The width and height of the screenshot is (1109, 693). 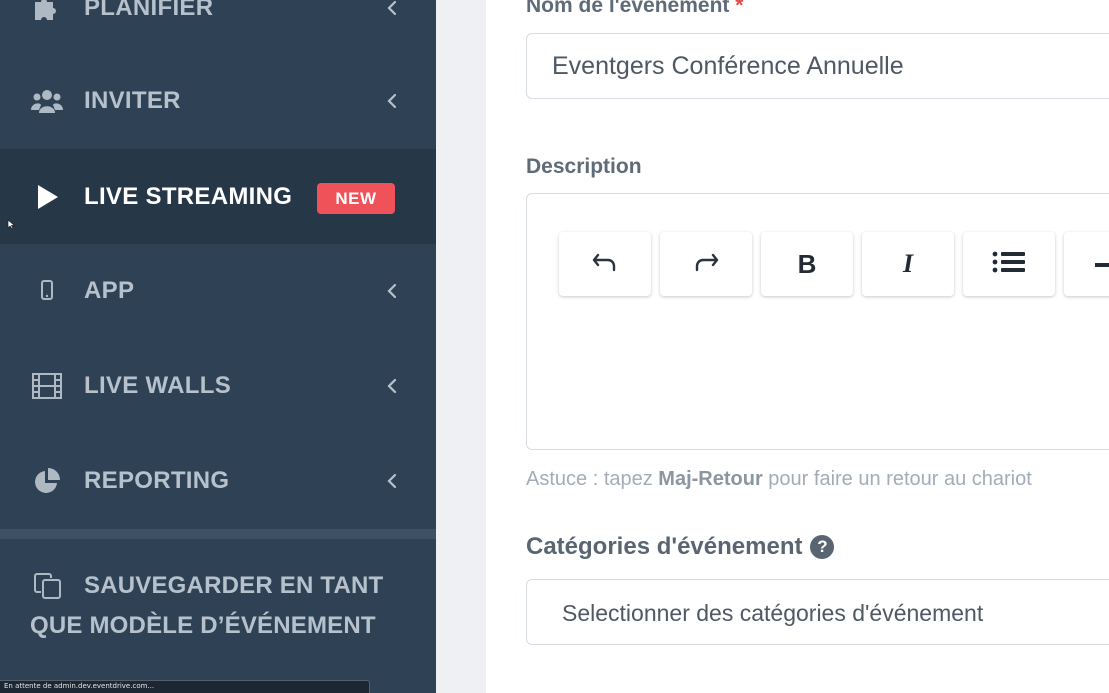 I want to click on italic-button: I, so click(x=908, y=264).